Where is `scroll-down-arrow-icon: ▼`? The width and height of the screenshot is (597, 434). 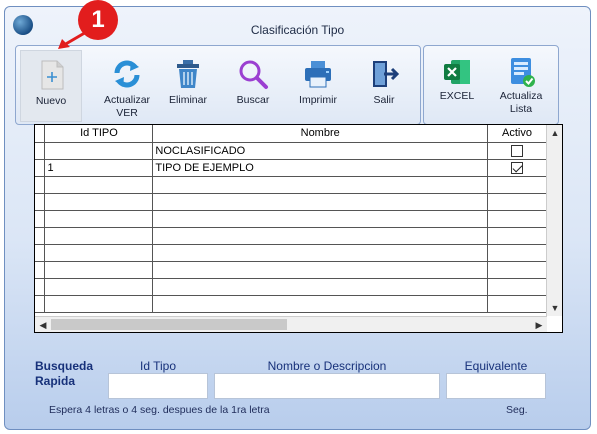
scroll-down-arrow-icon: ▼ is located at coordinates (555, 308).